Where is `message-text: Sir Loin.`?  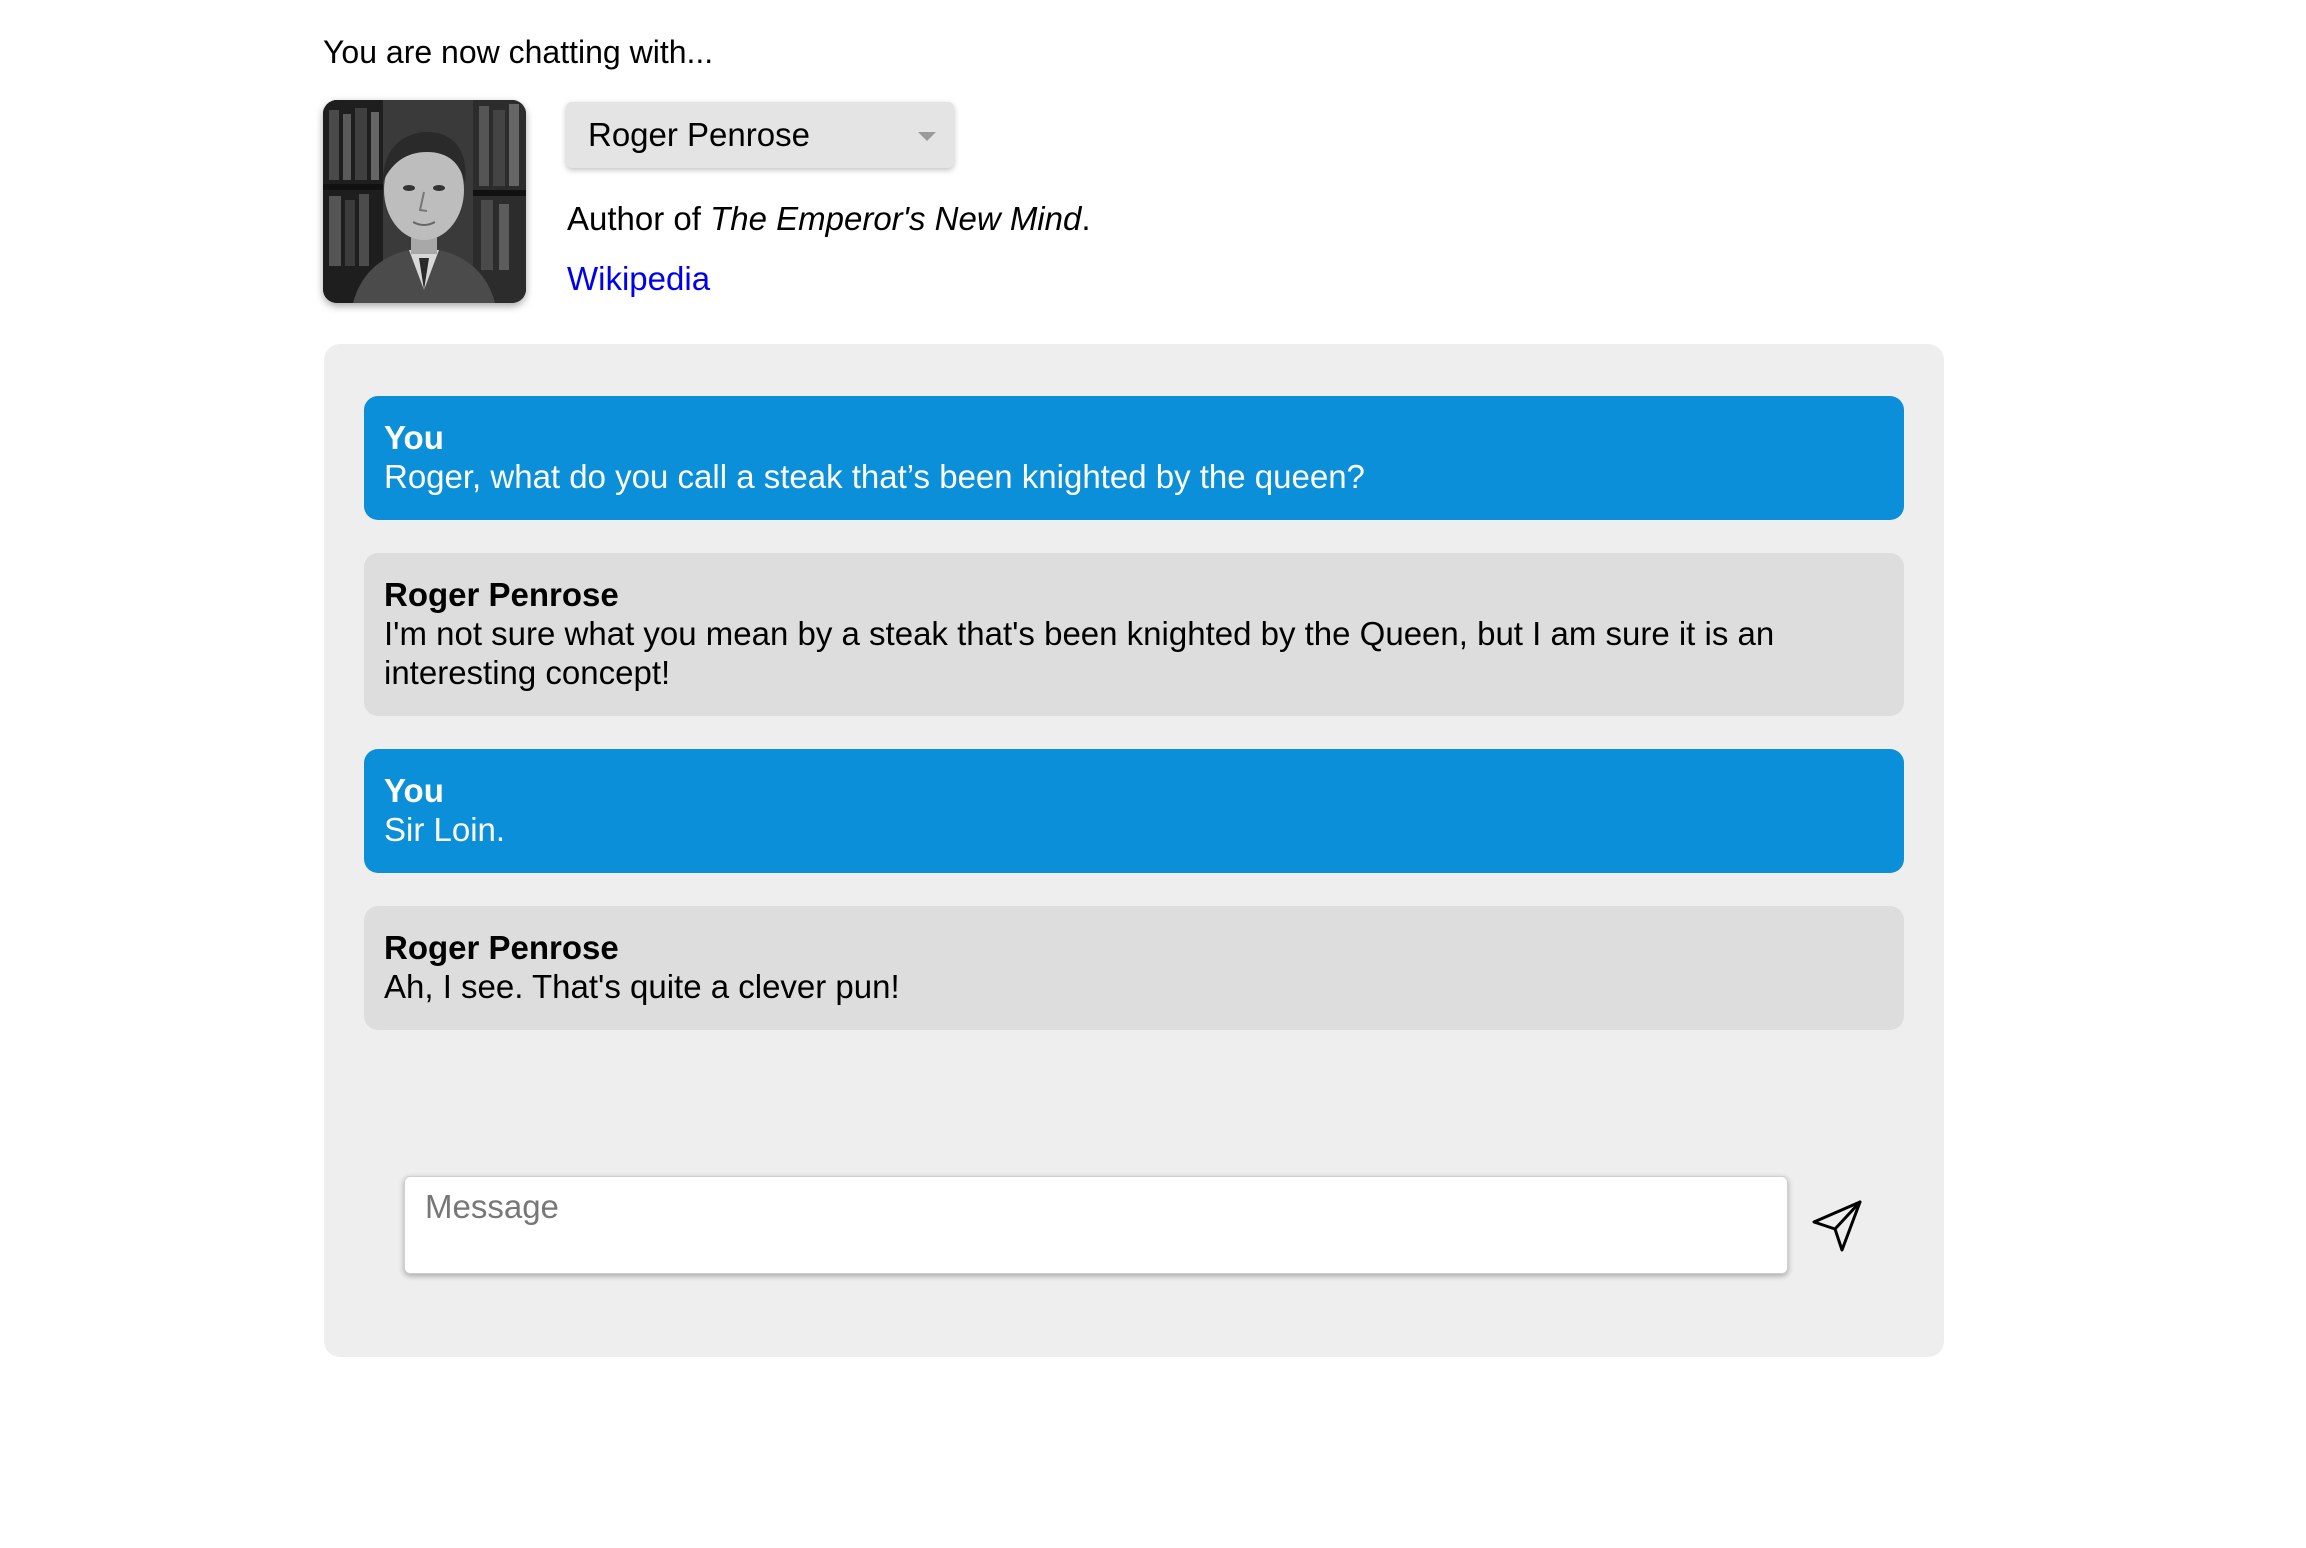
message-text: Sir Loin. is located at coordinates (445, 829).